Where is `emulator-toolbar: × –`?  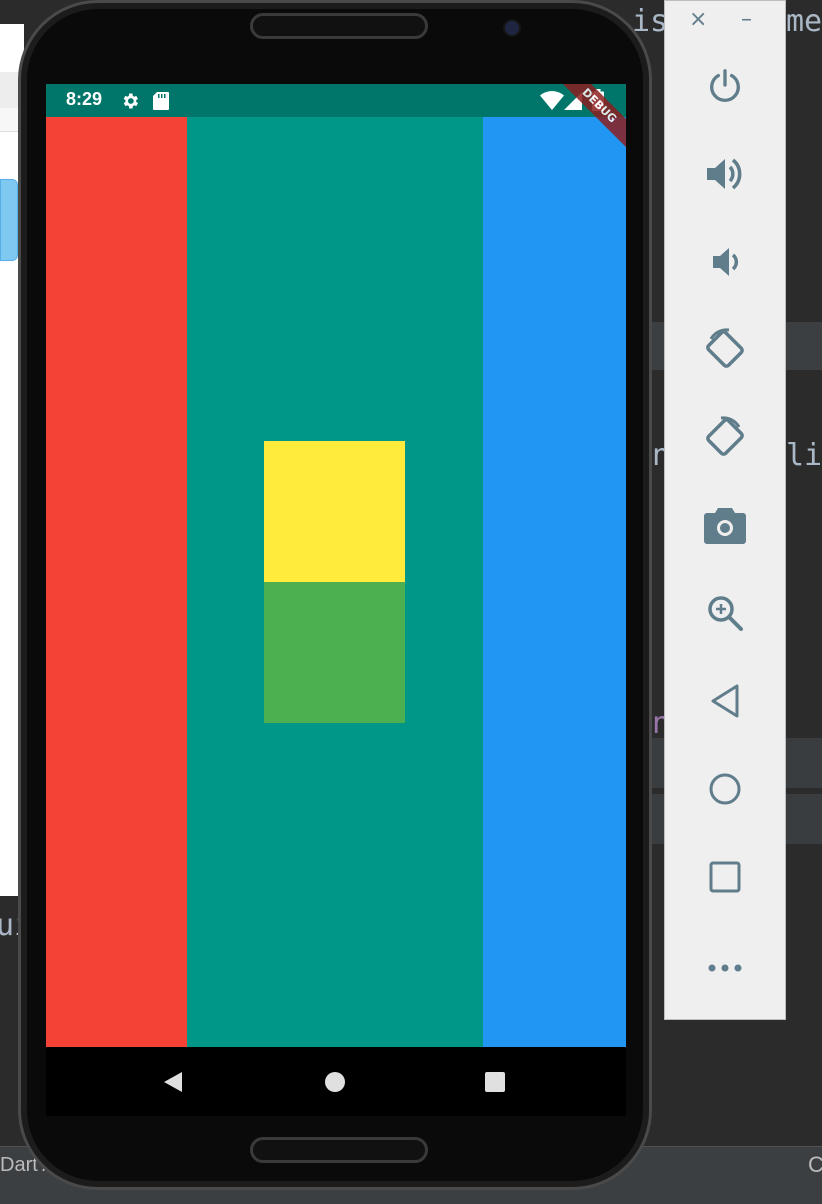 emulator-toolbar: × – is located at coordinates (725, 510).